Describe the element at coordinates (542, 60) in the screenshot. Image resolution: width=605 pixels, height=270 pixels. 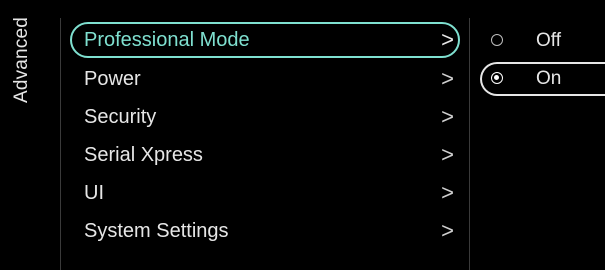
I see `options-panel: Off On` at that location.